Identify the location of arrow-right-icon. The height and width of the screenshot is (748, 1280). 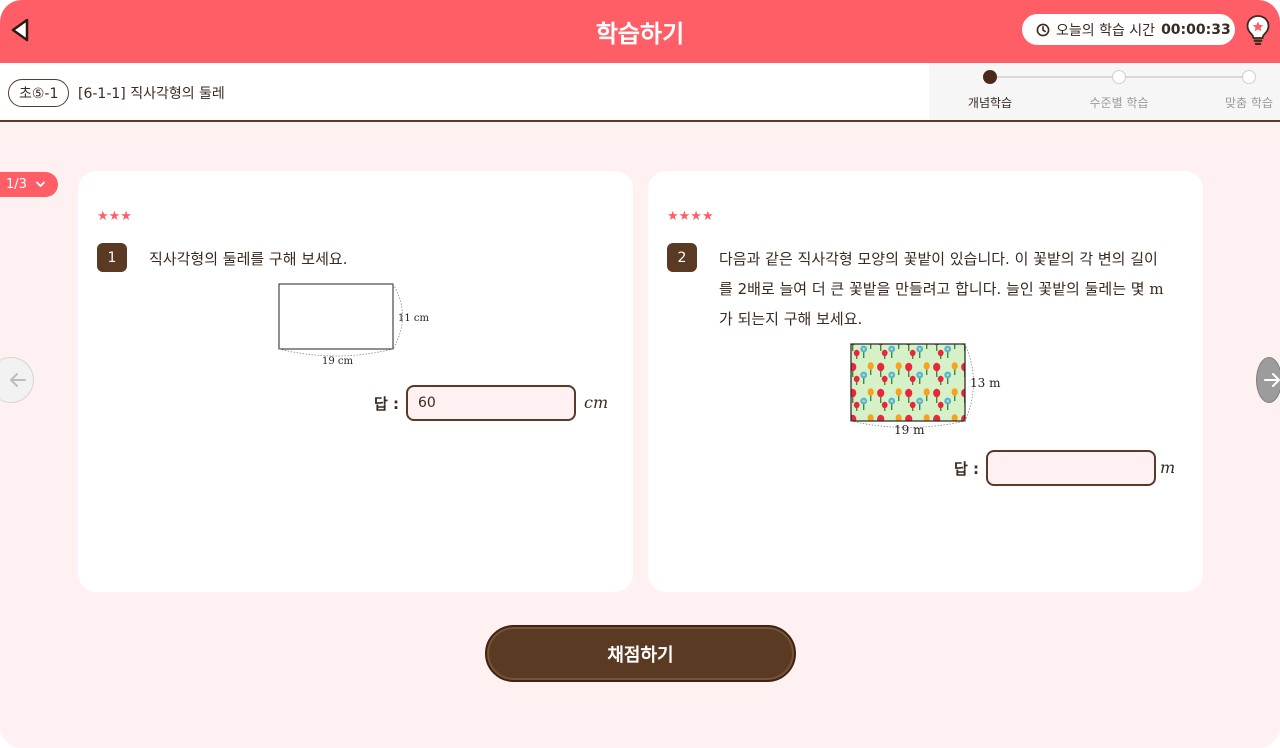
(1272, 380).